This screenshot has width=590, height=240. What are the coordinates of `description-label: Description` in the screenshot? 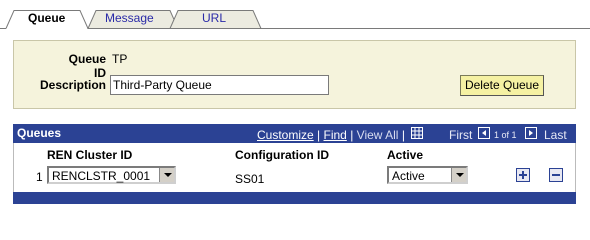 It's located at (72, 85).